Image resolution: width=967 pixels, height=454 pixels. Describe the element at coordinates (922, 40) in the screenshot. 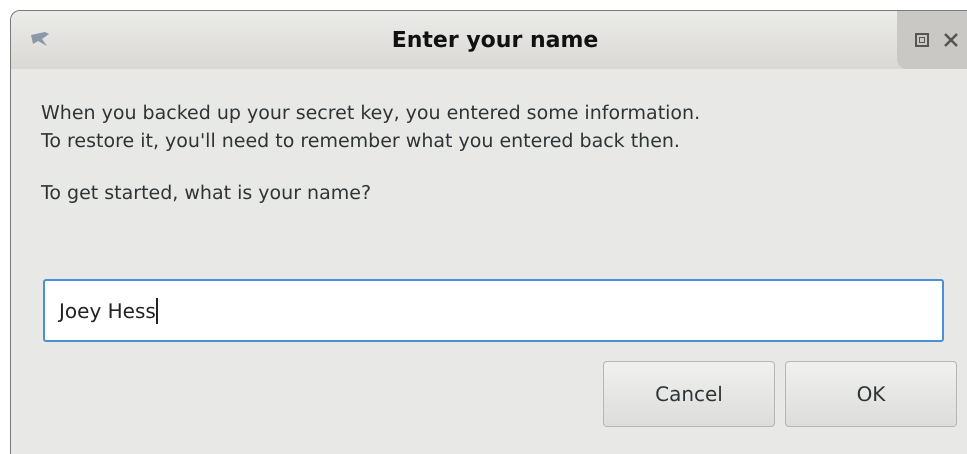

I see `maximize-button` at that location.